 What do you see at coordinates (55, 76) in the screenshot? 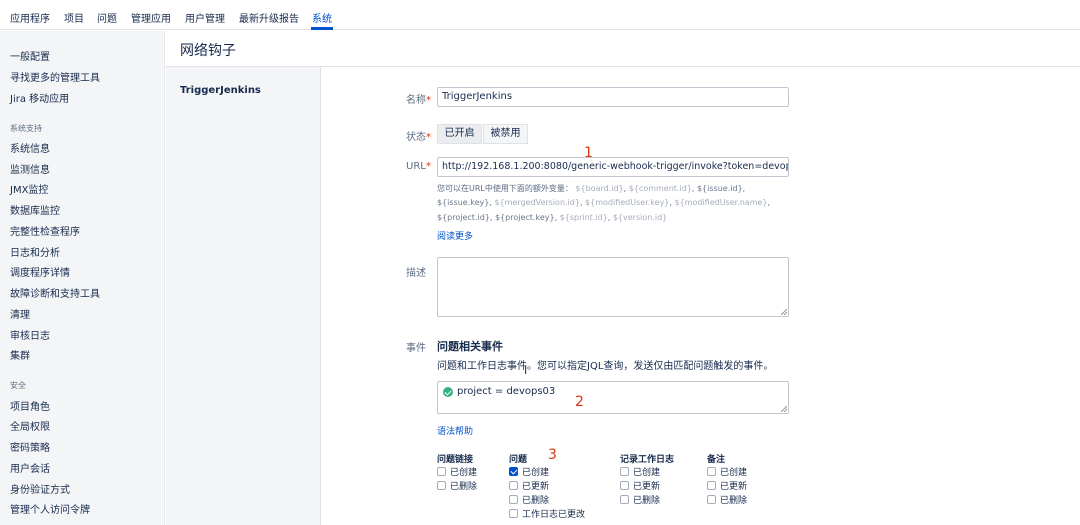
I see `sidebar-item-find-more-tools: 寻找更多的管理工具` at bounding box center [55, 76].